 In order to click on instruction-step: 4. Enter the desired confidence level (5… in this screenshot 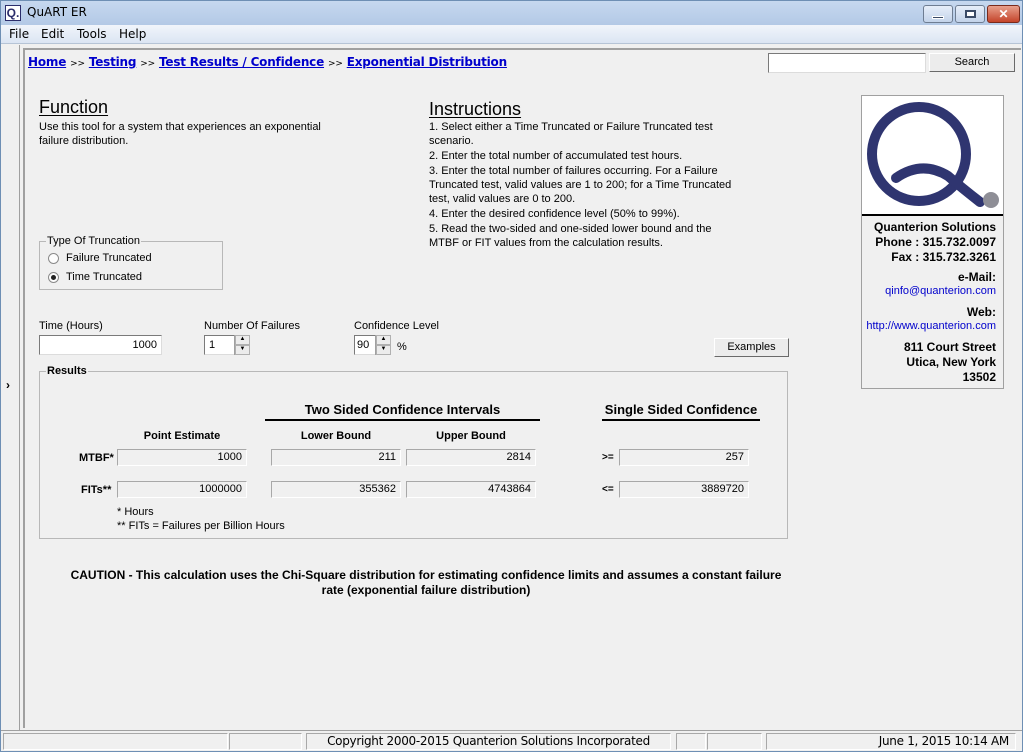, I will do `click(554, 214)`.